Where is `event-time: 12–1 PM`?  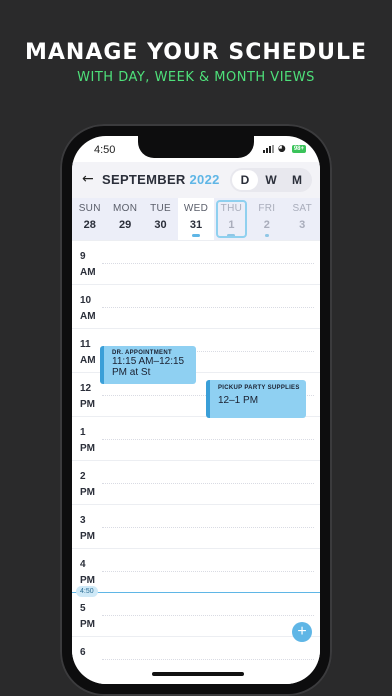
event-time: 12–1 PM is located at coordinates (238, 400).